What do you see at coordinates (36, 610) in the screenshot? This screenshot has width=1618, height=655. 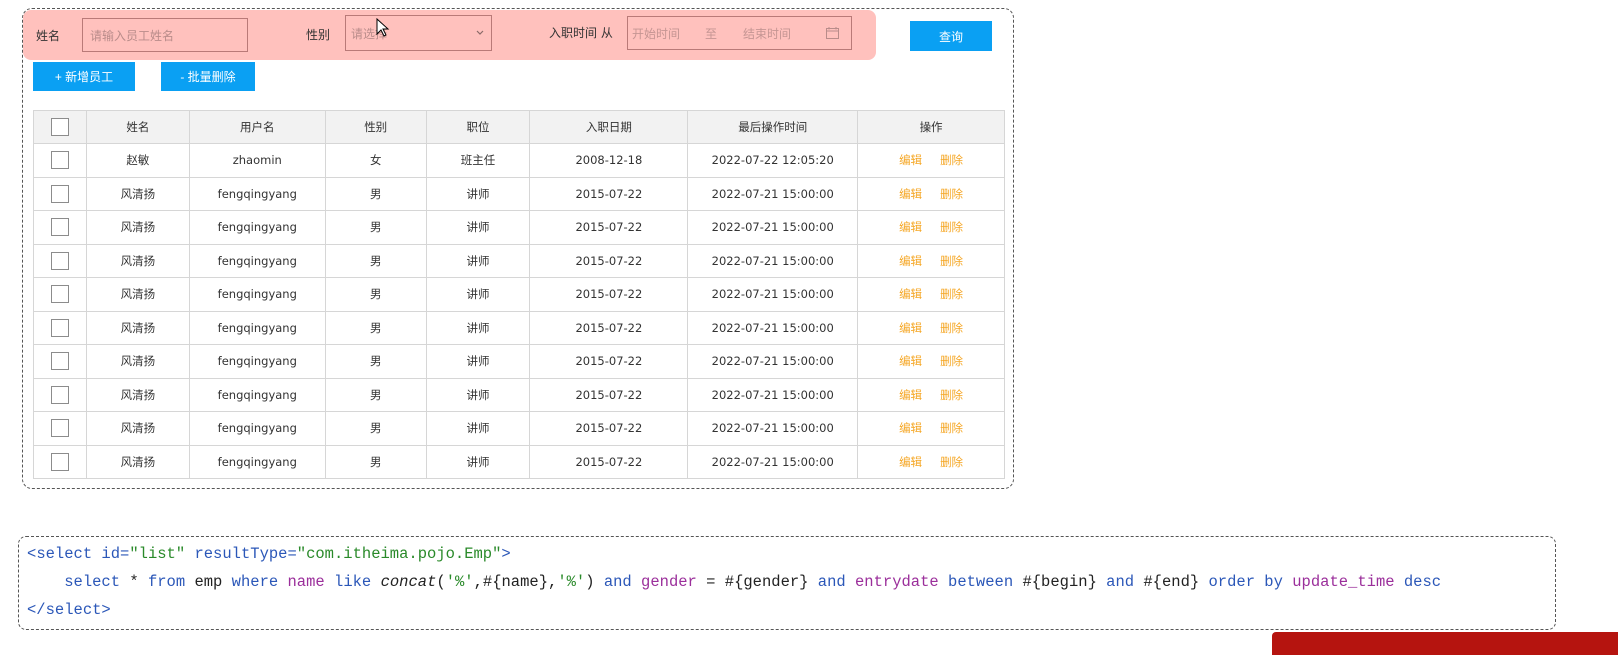 I see `code-token: </` at bounding box center [36, 610].